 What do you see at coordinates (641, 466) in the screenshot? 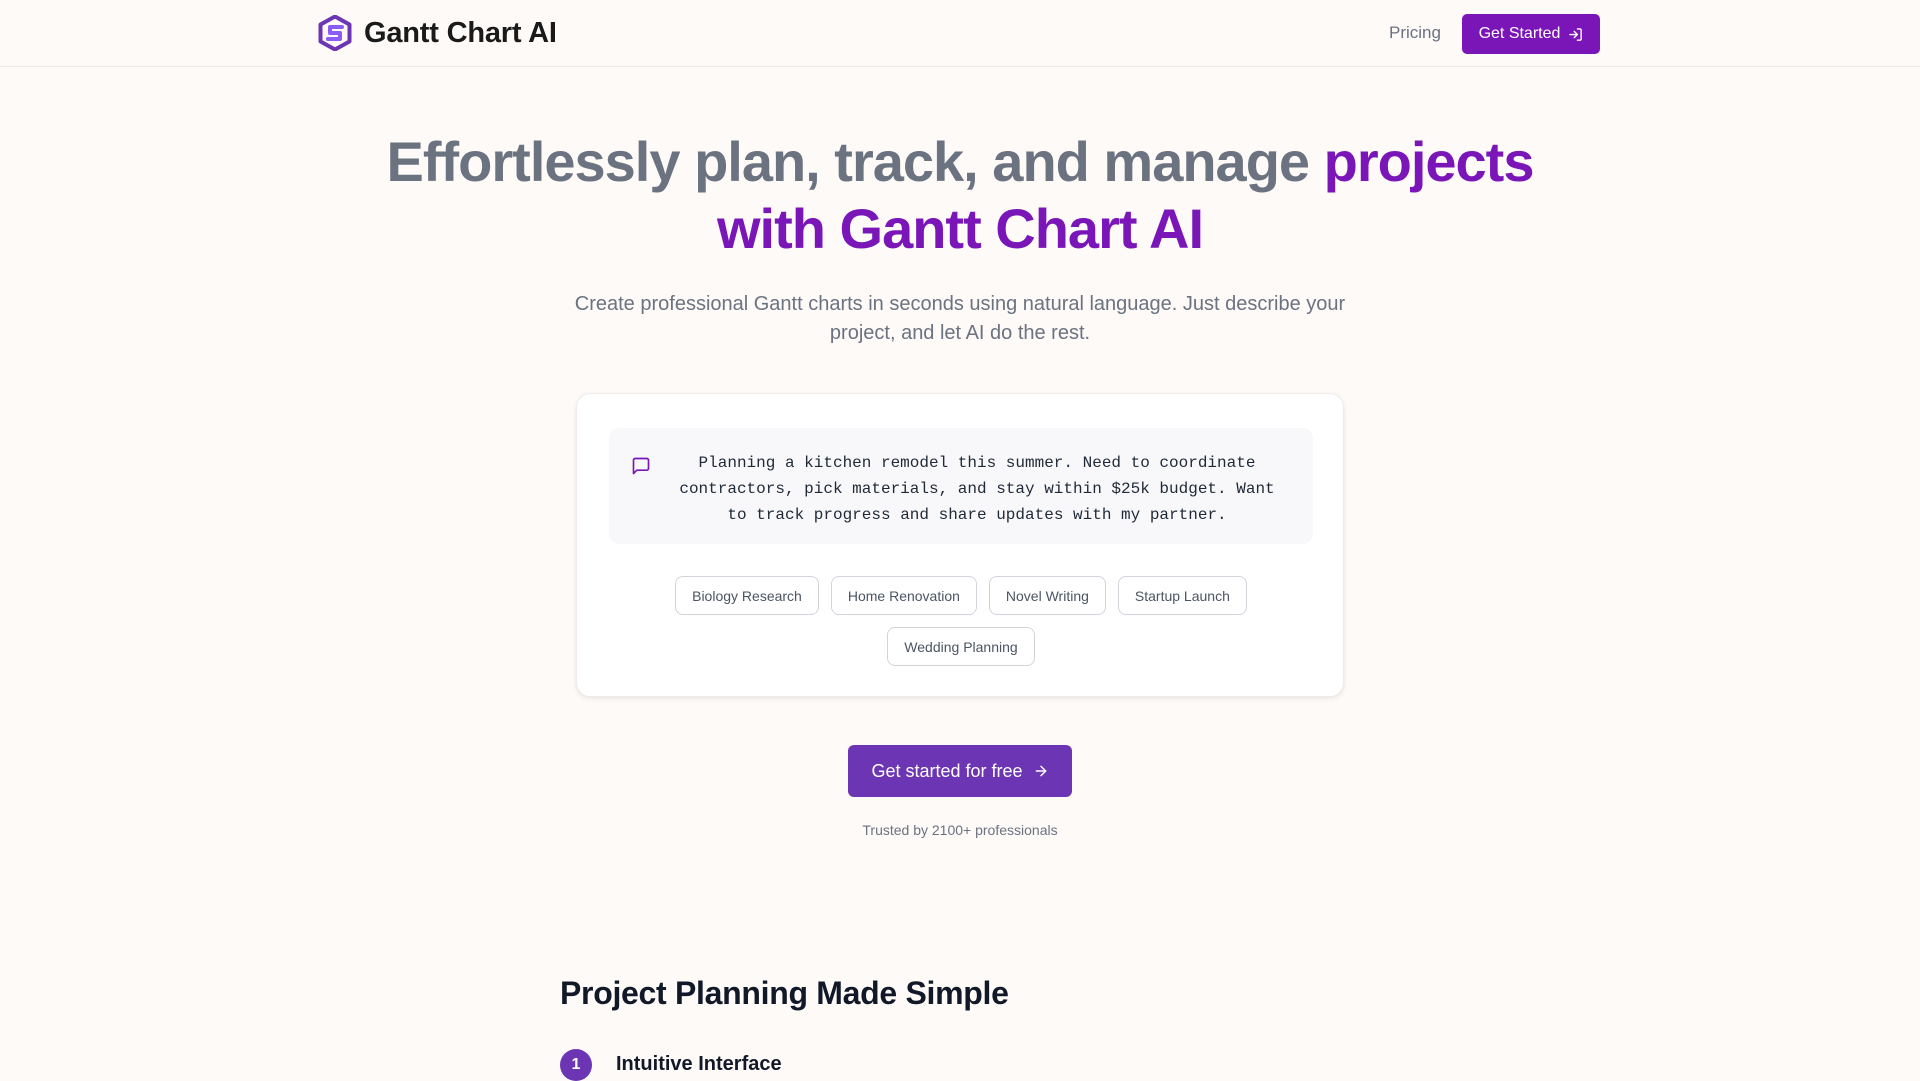
I see `message-square-icon` at bounding box center [641, 466].